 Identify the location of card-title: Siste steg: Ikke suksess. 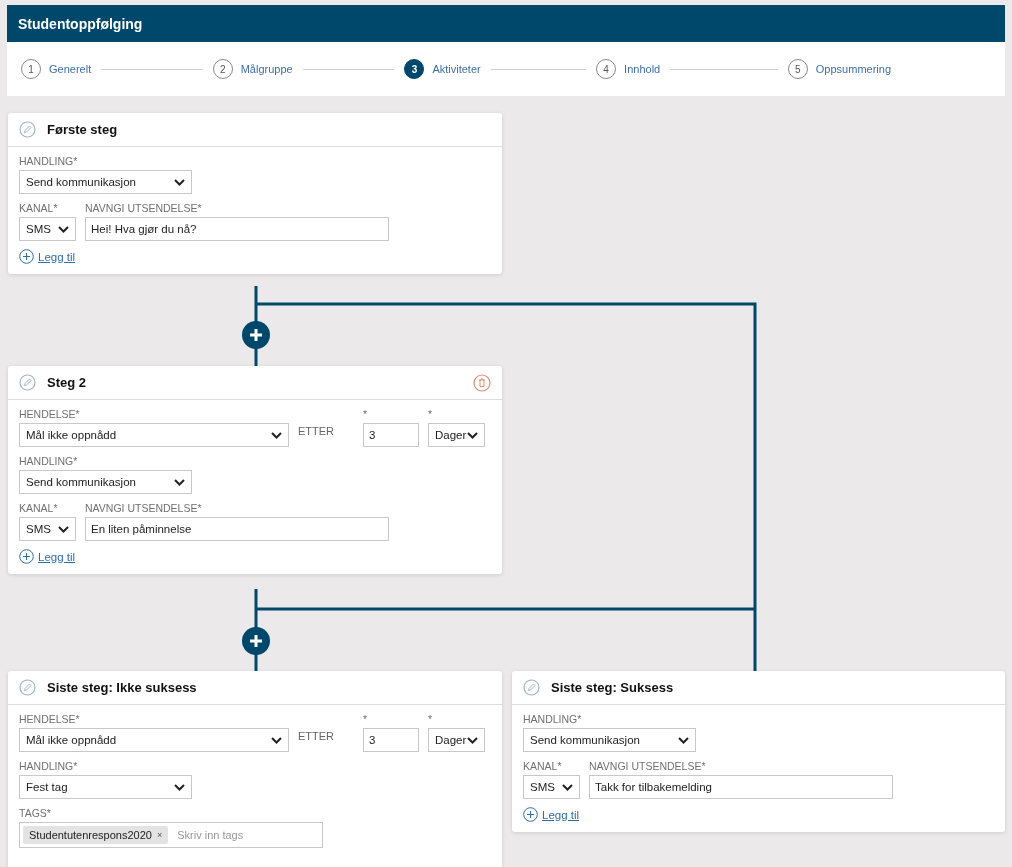
(122, 687).